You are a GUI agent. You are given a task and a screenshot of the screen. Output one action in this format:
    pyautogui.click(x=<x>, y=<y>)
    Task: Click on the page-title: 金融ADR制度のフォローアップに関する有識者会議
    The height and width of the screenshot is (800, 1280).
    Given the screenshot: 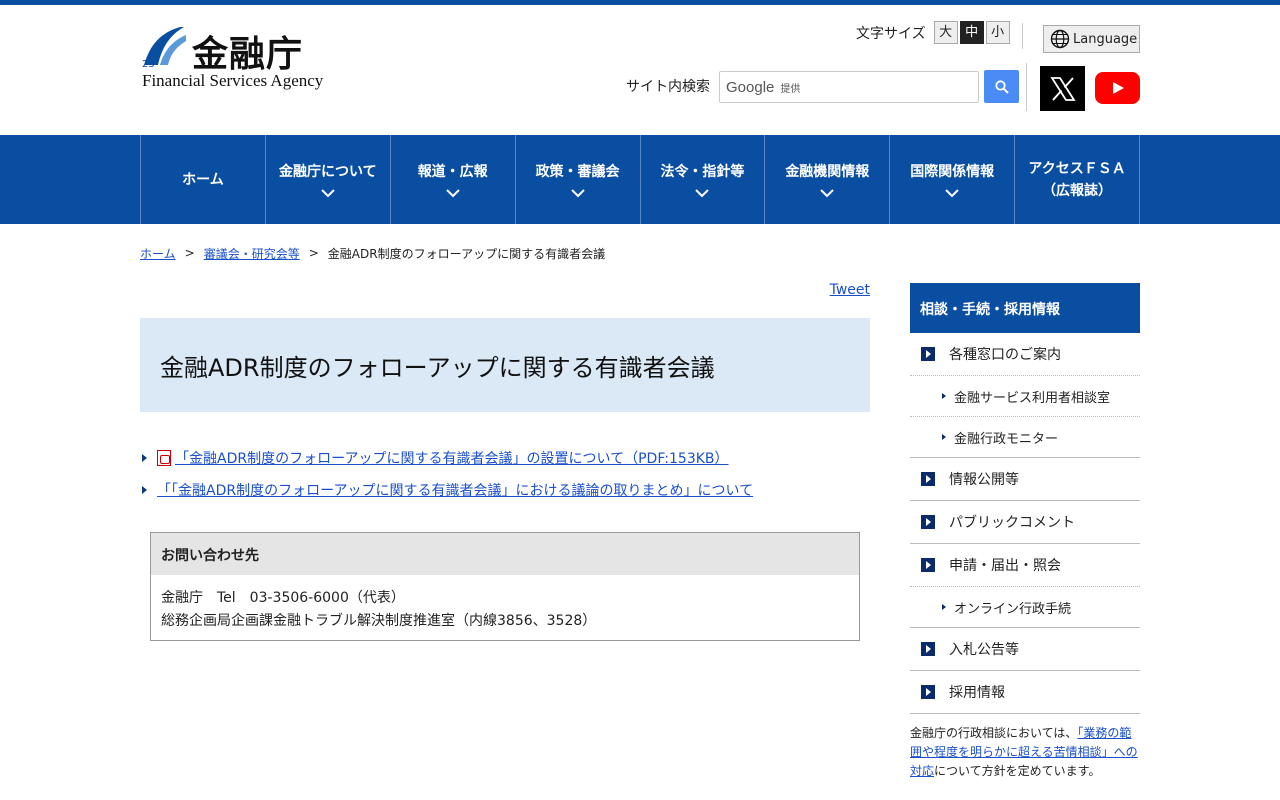 What is the action you would take?
    pyautogui.click(x=505, y=365)
    